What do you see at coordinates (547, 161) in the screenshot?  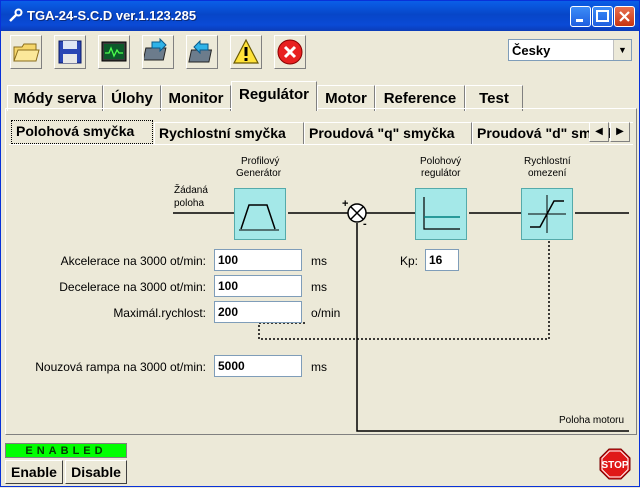 I see `block3-label-line1: Rychlostní` at bounding box center [547, 161].